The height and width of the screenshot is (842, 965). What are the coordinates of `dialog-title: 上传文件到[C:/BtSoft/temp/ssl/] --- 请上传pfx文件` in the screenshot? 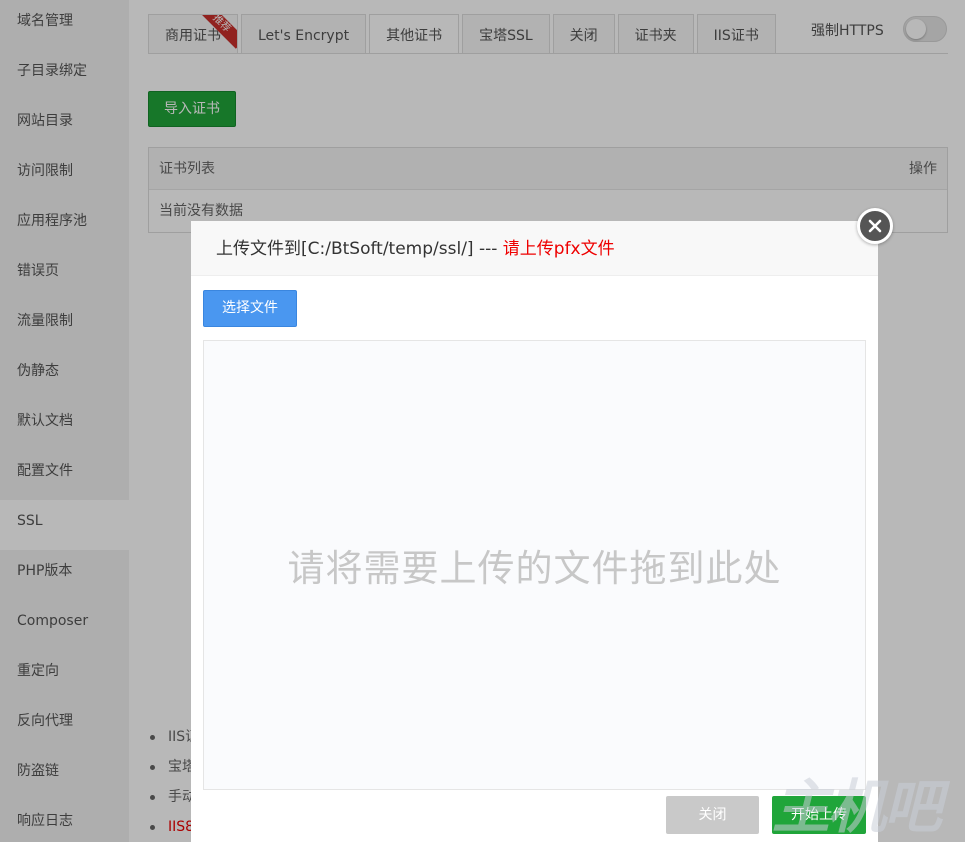 It's located at (534, 248).